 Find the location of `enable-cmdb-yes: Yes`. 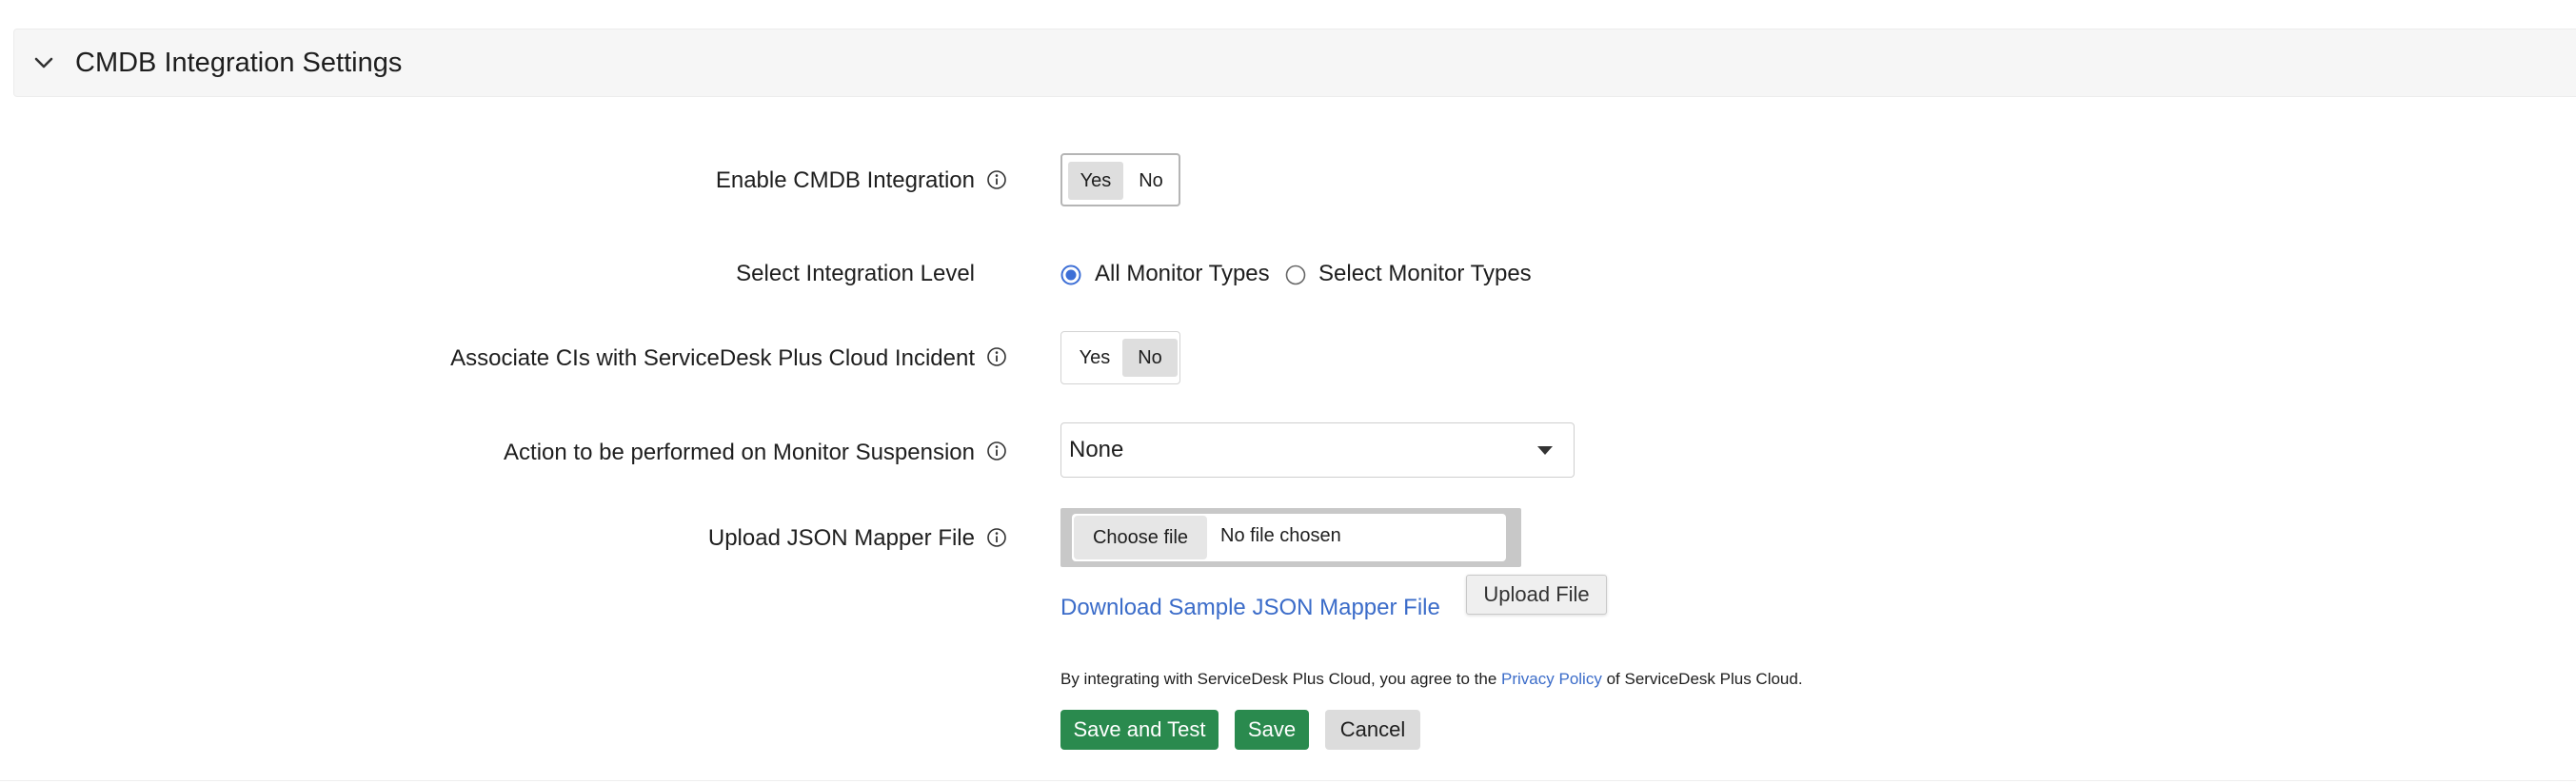

enable-cmdb-yes: Yes is located at coordinates (1095, 181).